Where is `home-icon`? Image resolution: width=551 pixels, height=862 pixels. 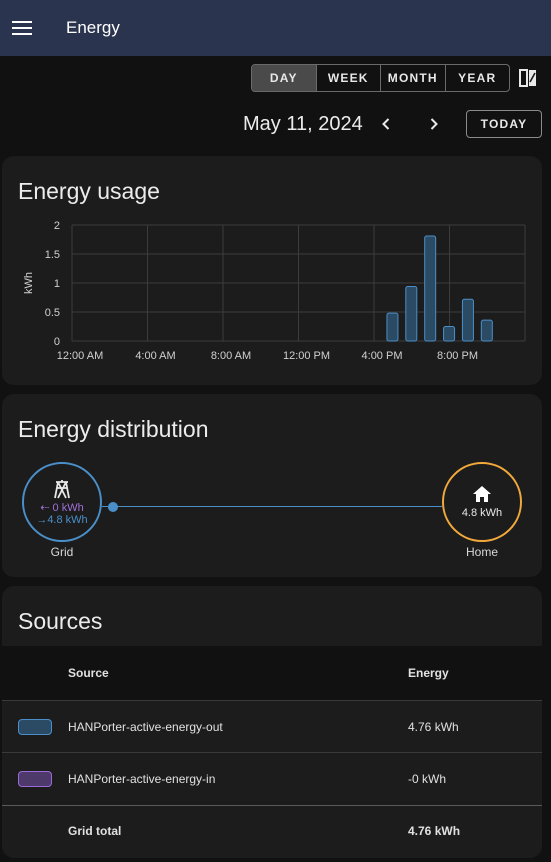
home-icon is located at coordinates (482, 494).